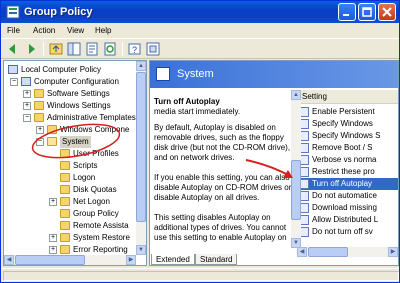 This screenshot has width=400, height=283. I want to click on policy-icon, so click(13, 69).